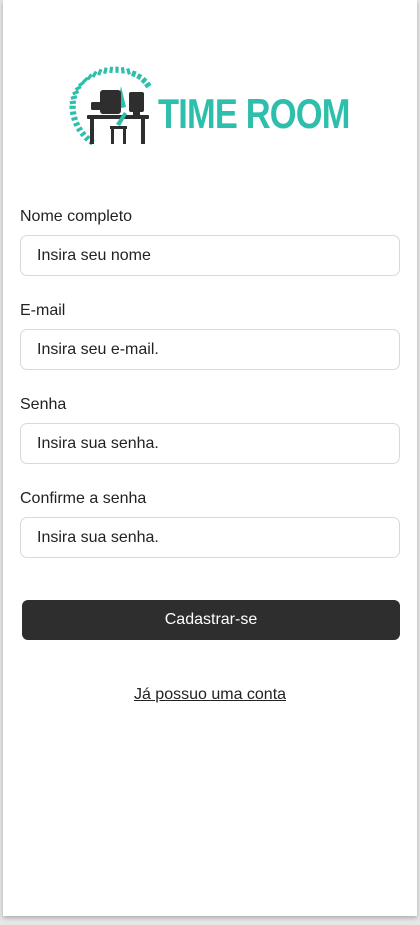 The width and height of the screenshot is (420, 925). What do you see at coordinates (210, 349) in the screenshot?
I see `email-input` at bounding box center [210, 349].